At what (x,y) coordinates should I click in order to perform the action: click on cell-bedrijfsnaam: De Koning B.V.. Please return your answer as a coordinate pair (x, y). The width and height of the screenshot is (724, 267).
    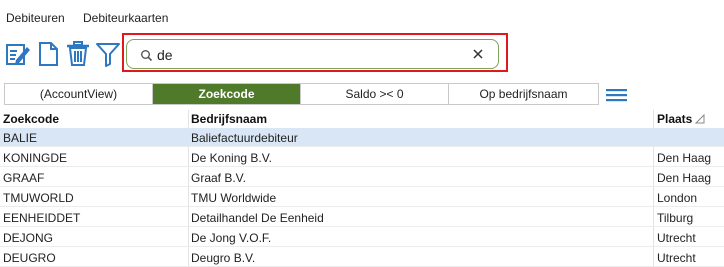
    Looking at the image, I should click on (231, 158).